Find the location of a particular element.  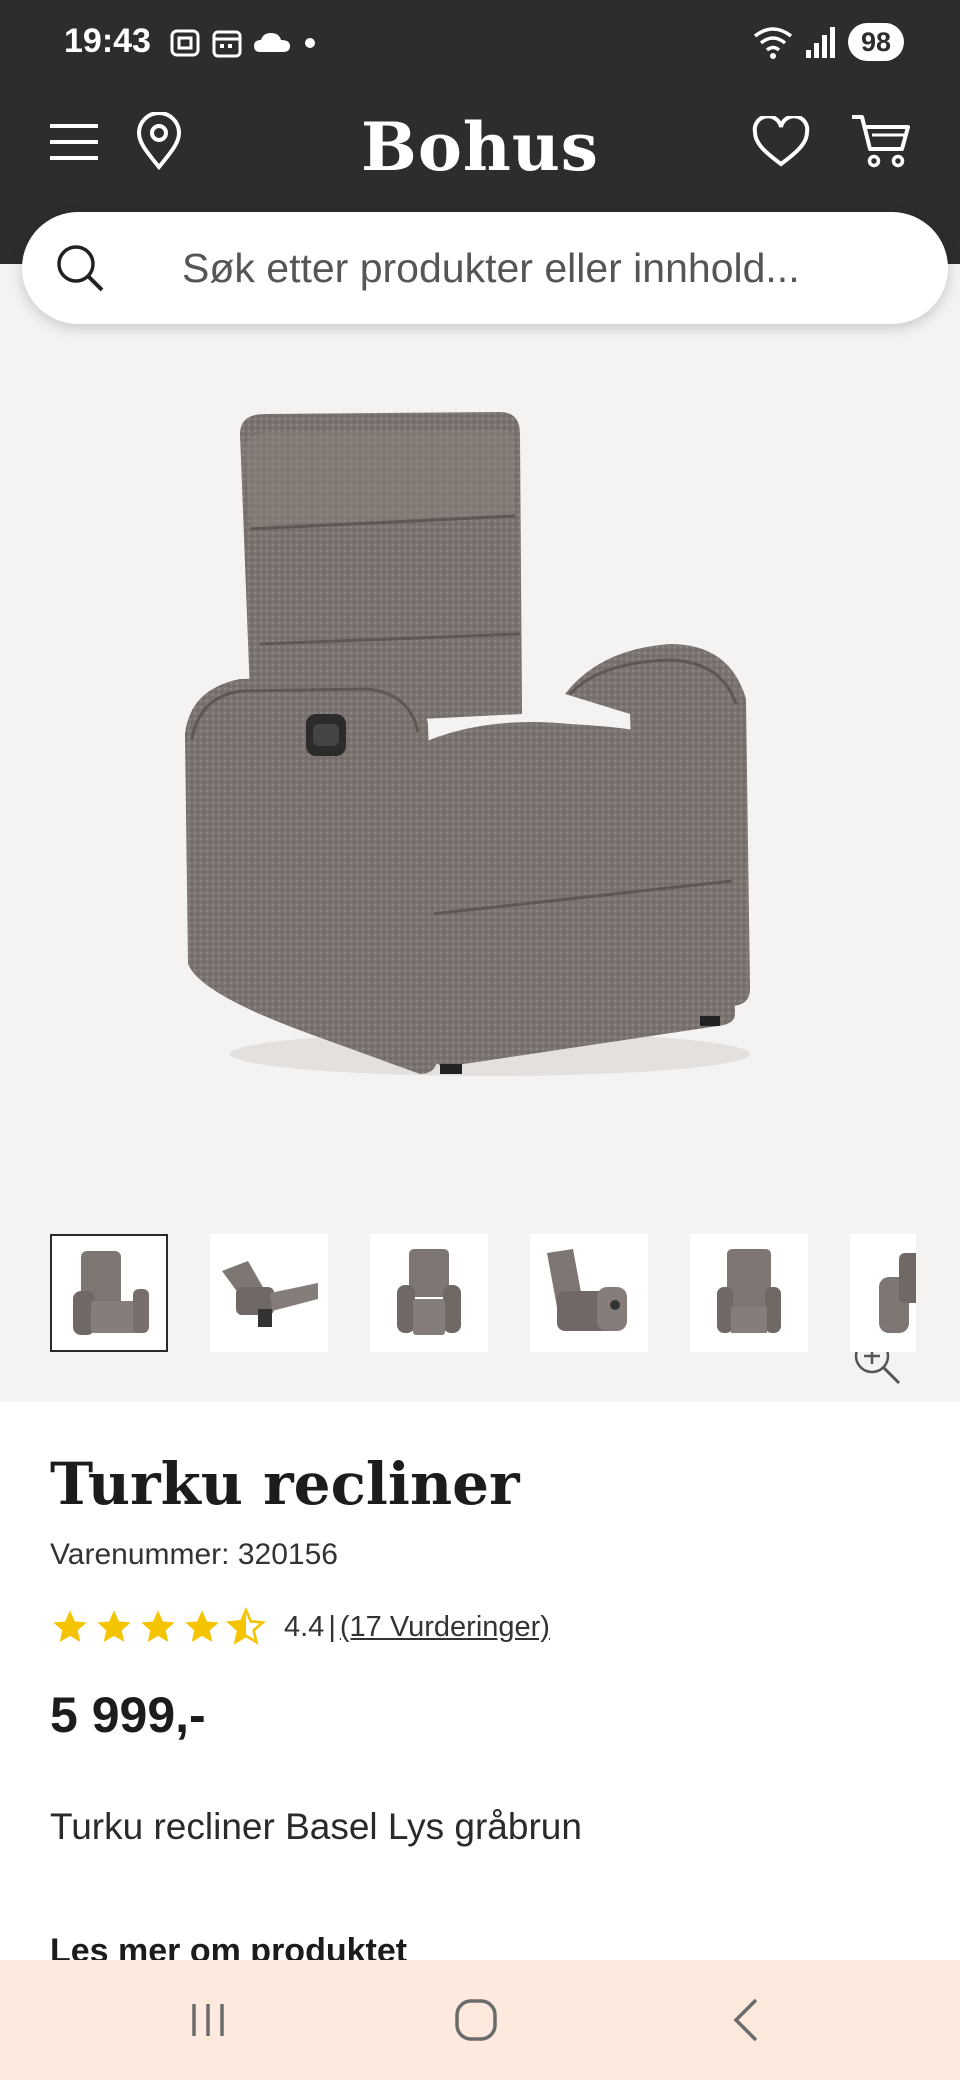

recent-apps-icon is located at coordinates (208, 2020).